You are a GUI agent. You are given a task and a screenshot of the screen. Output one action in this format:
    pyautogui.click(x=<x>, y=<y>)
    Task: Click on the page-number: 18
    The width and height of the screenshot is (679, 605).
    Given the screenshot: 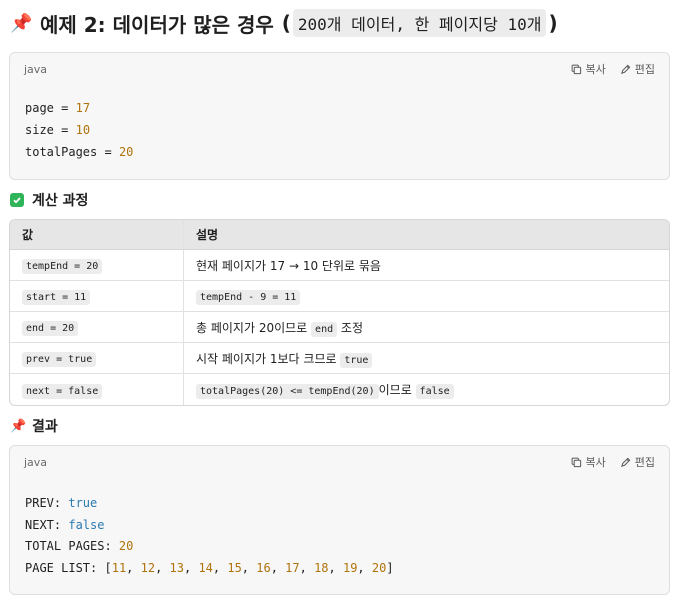 What is the action you would take?
    pyautogui.click(x=321, y=567)
    